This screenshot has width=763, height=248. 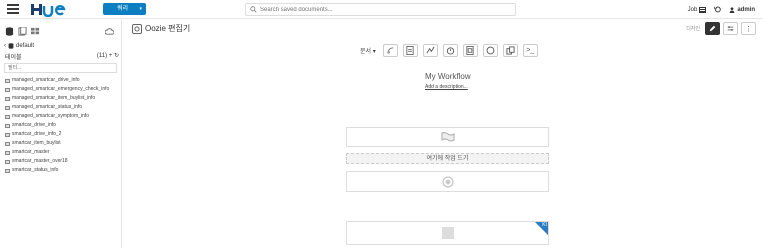 What do you see at coordinates (34, 125) in the screenshot?
I see `table-name: smartcar_drive_info` at bounding box center [34, 125].